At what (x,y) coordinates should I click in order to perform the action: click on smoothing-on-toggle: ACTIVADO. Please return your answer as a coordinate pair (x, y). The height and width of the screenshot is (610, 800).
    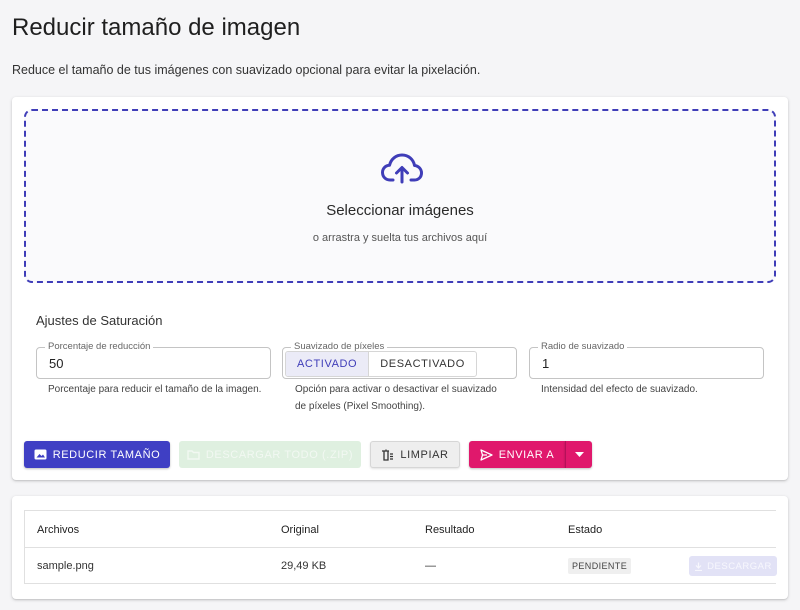
    Looking at the image, I should click on (328, 364).